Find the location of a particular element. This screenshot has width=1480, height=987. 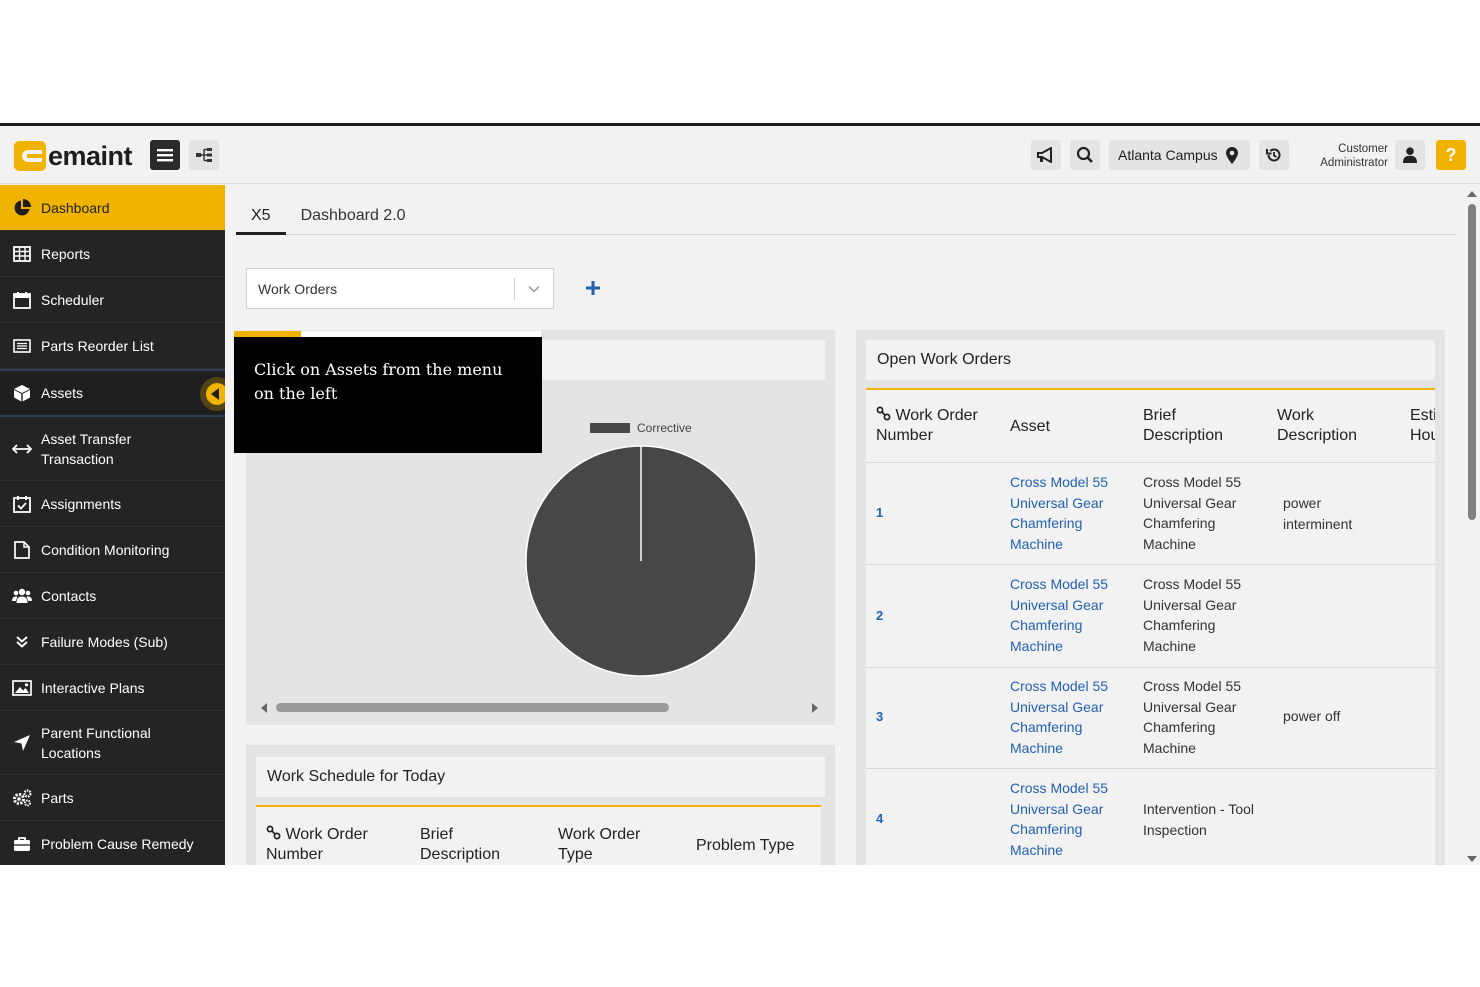

transfer-arrows-icon is located at coordinates (22, 449).